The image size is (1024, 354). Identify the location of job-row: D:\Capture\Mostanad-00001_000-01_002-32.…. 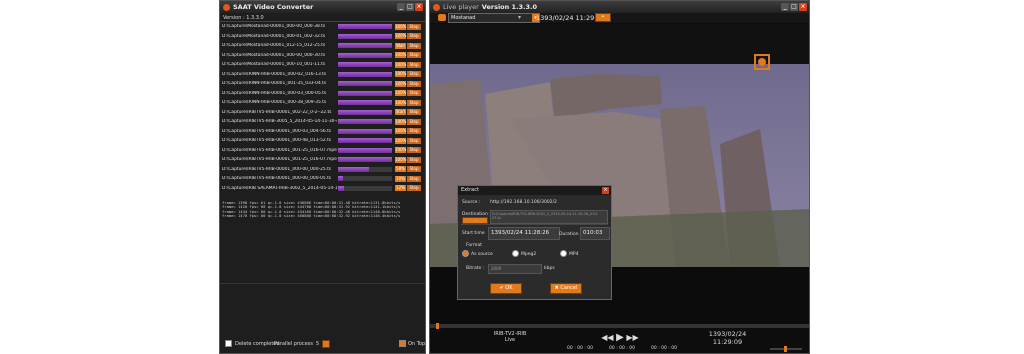
(322, 36).